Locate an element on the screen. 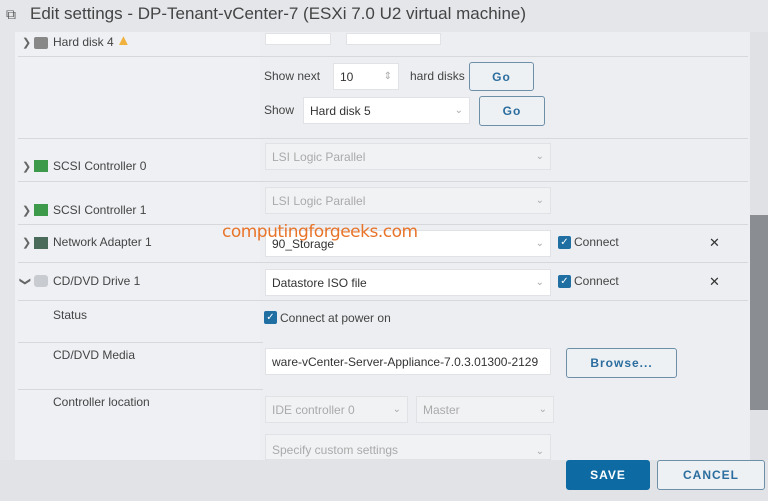 The image size is (768, 501). ide-controller-select: IDE controller 0 ⌄ is located at coordinates (336, 409).